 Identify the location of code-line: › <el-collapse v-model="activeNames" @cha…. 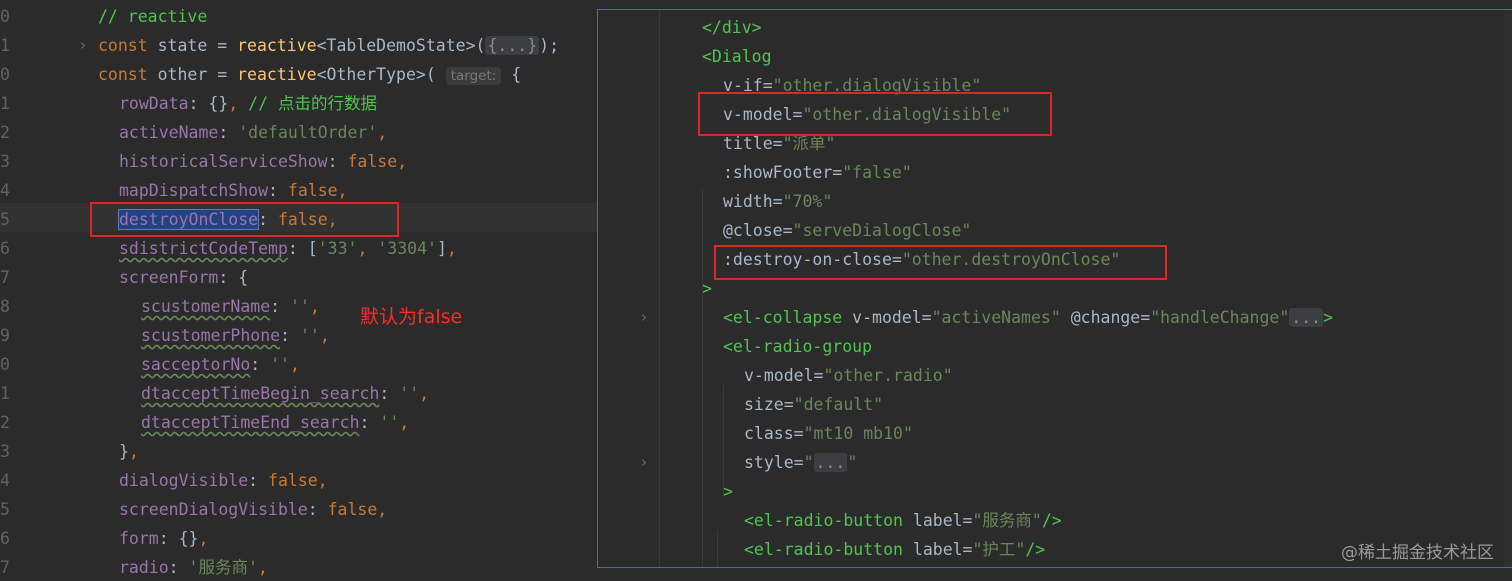
(1055, 317).